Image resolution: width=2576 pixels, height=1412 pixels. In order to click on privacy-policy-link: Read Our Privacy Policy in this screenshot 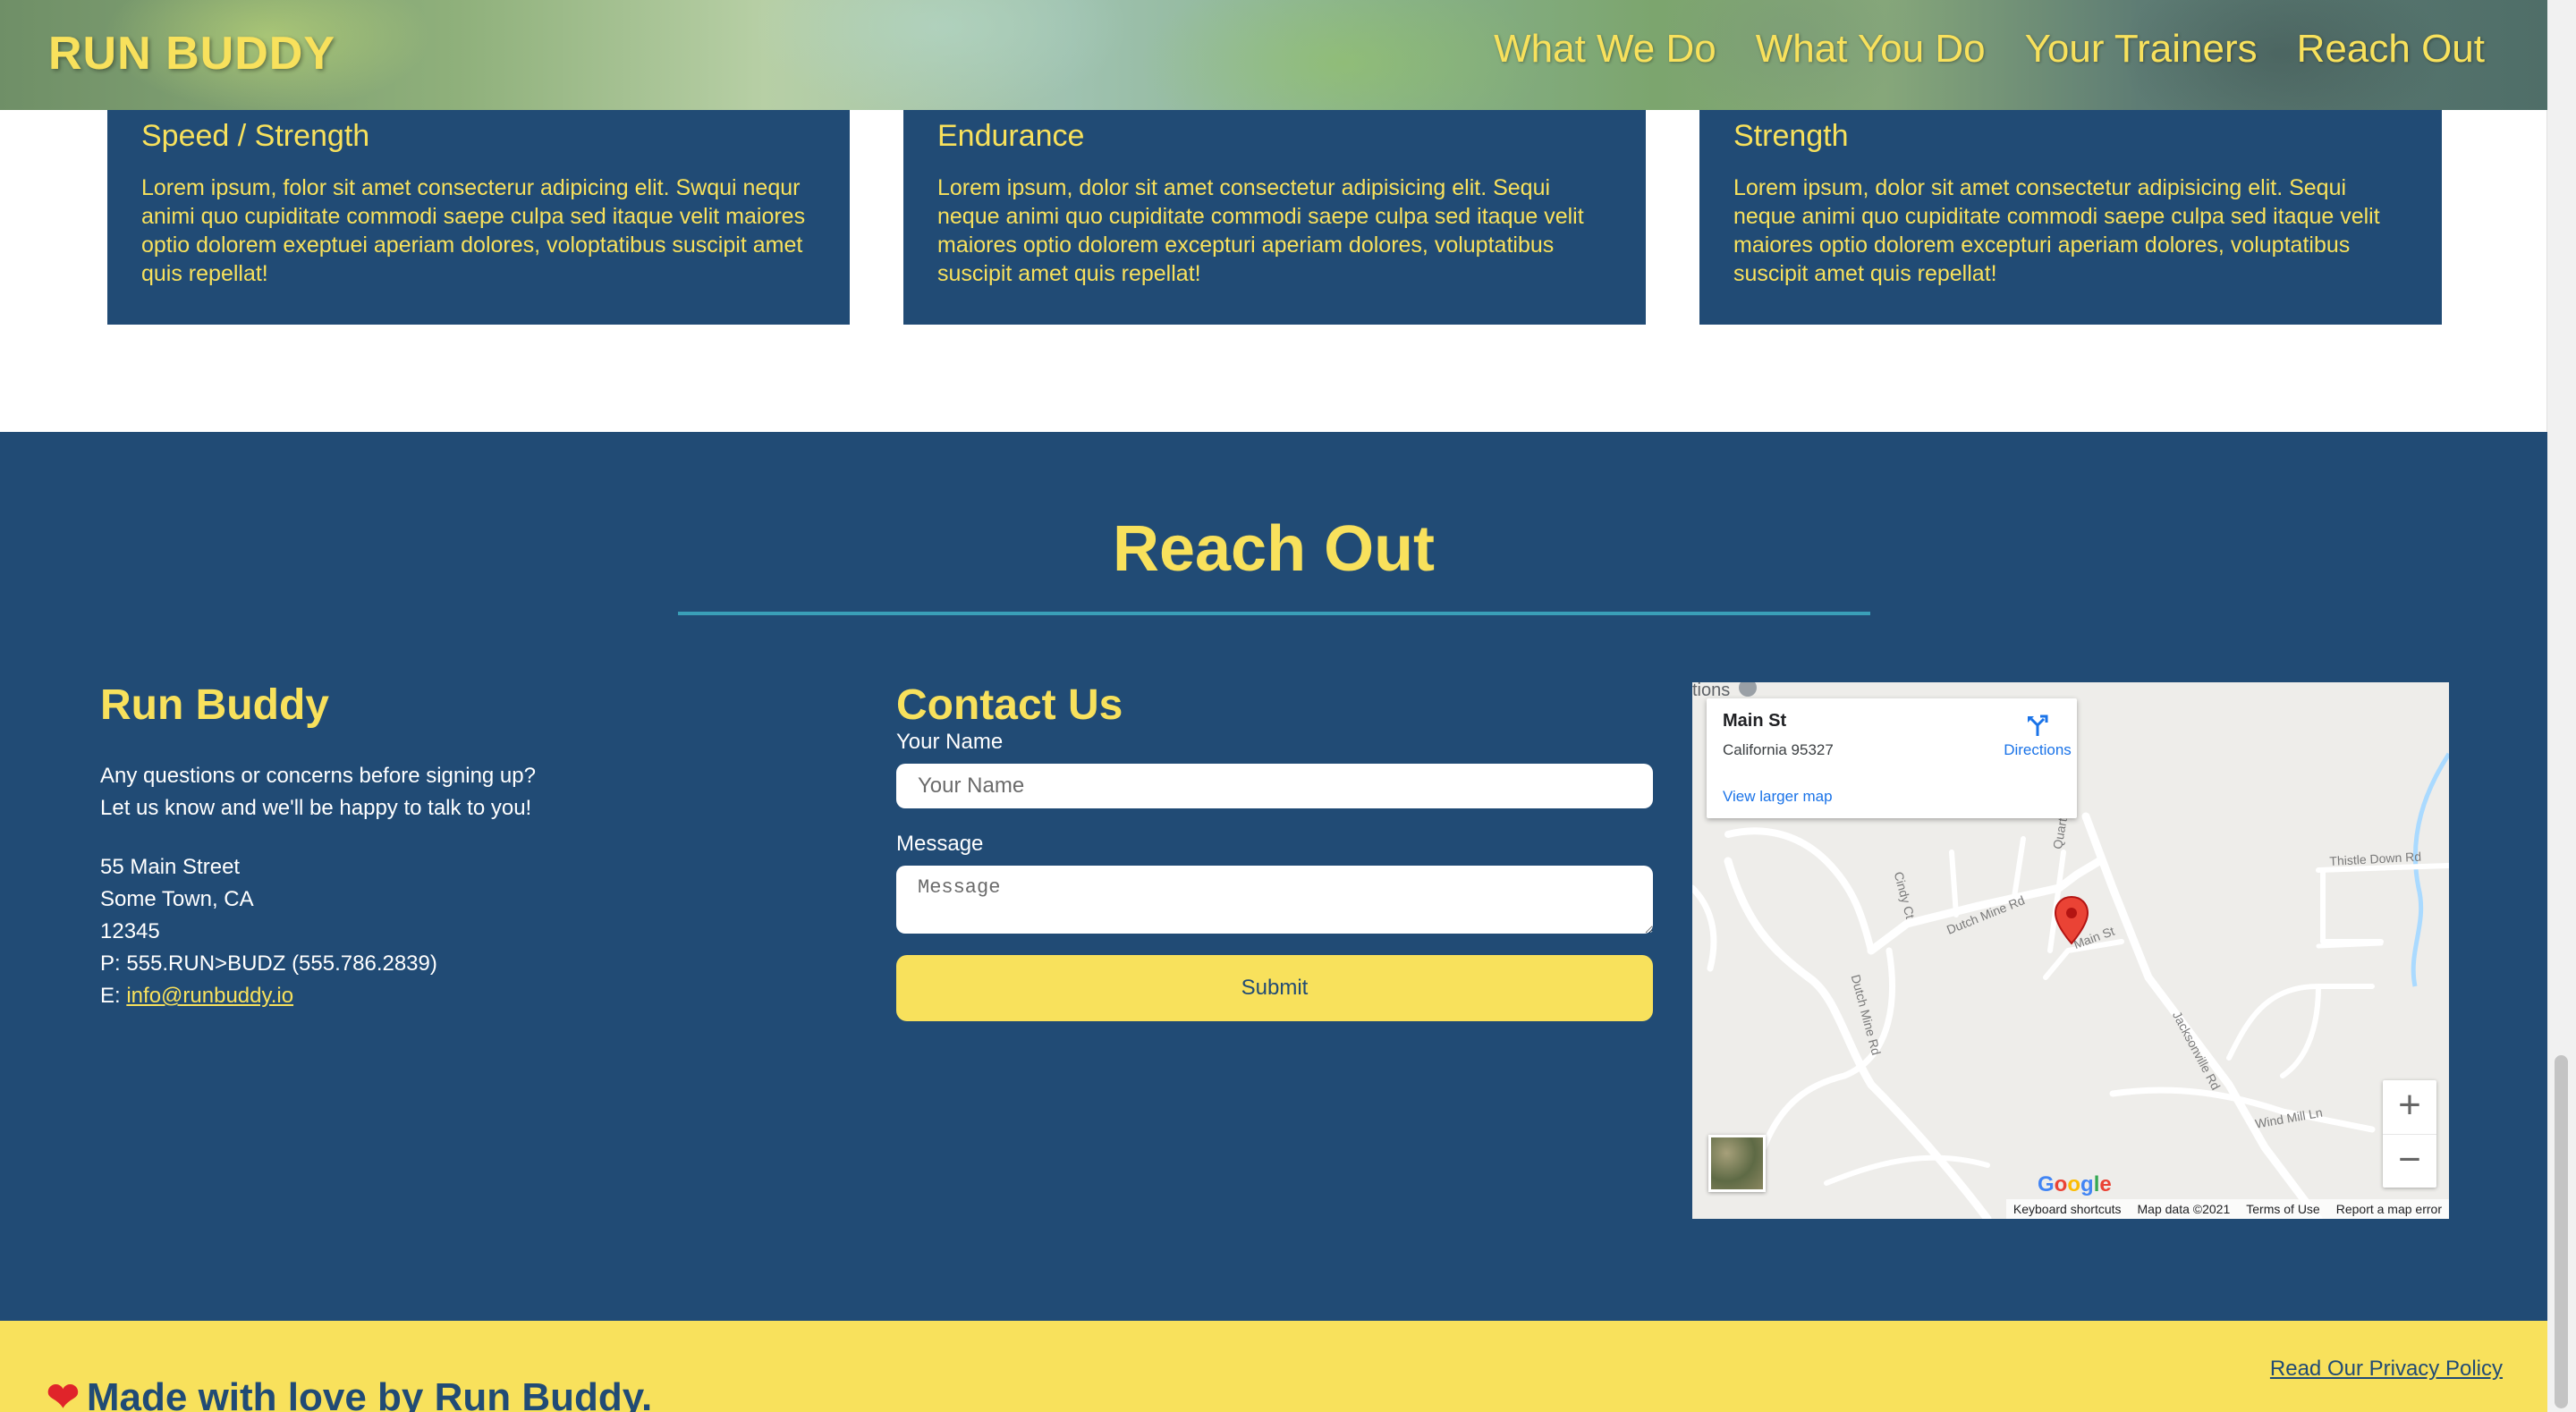, I will do `click(2386, 1369)`.